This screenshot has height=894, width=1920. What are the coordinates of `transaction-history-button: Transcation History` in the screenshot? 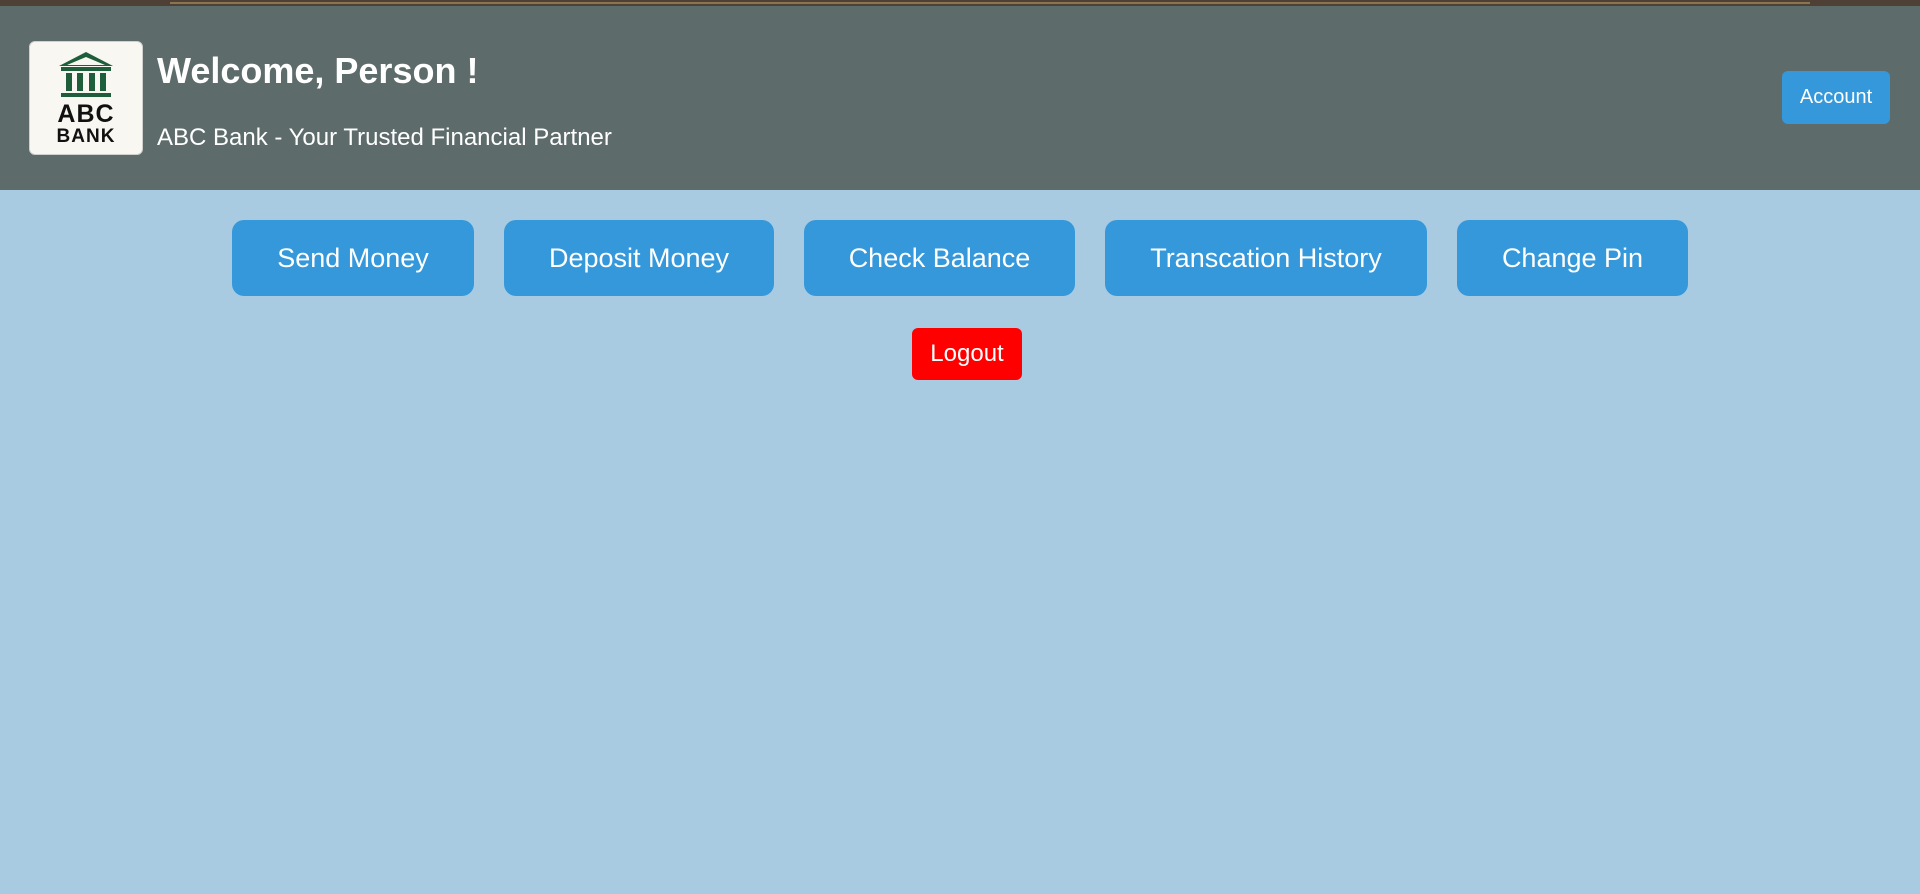 It's located at (1266, 258).